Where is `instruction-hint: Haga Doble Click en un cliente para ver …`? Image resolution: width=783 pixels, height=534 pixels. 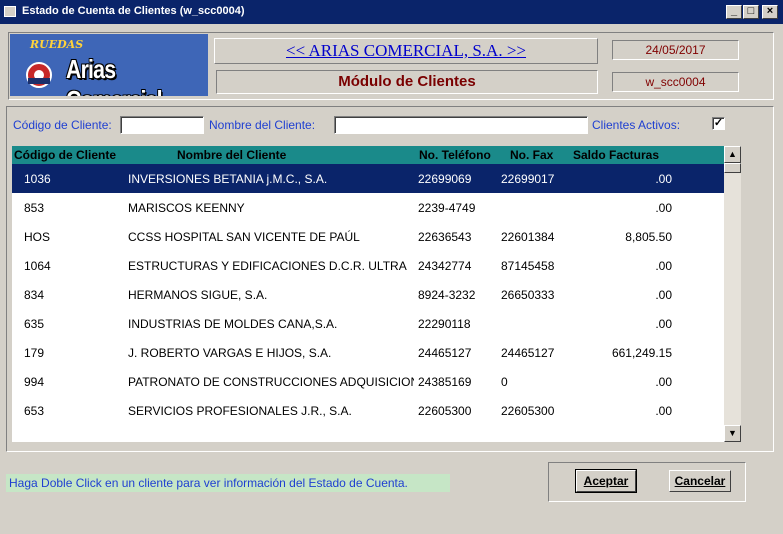 instruction-hint: Haga Doble Click en un cliente para ver … is located at coordinates (228, 483).